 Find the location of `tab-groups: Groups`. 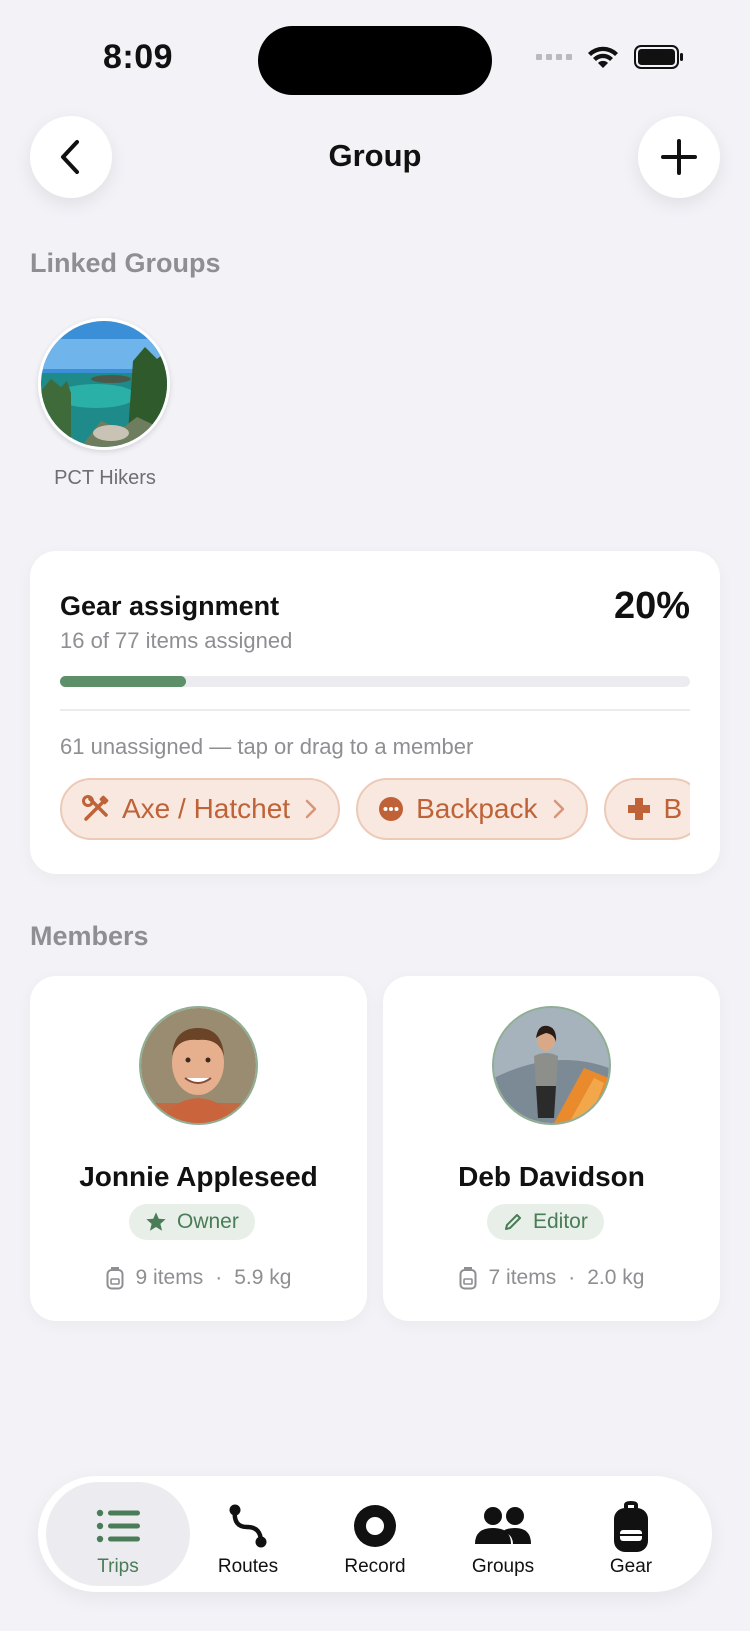

tab-groups: Groups is located at coordinates (503, 1534).